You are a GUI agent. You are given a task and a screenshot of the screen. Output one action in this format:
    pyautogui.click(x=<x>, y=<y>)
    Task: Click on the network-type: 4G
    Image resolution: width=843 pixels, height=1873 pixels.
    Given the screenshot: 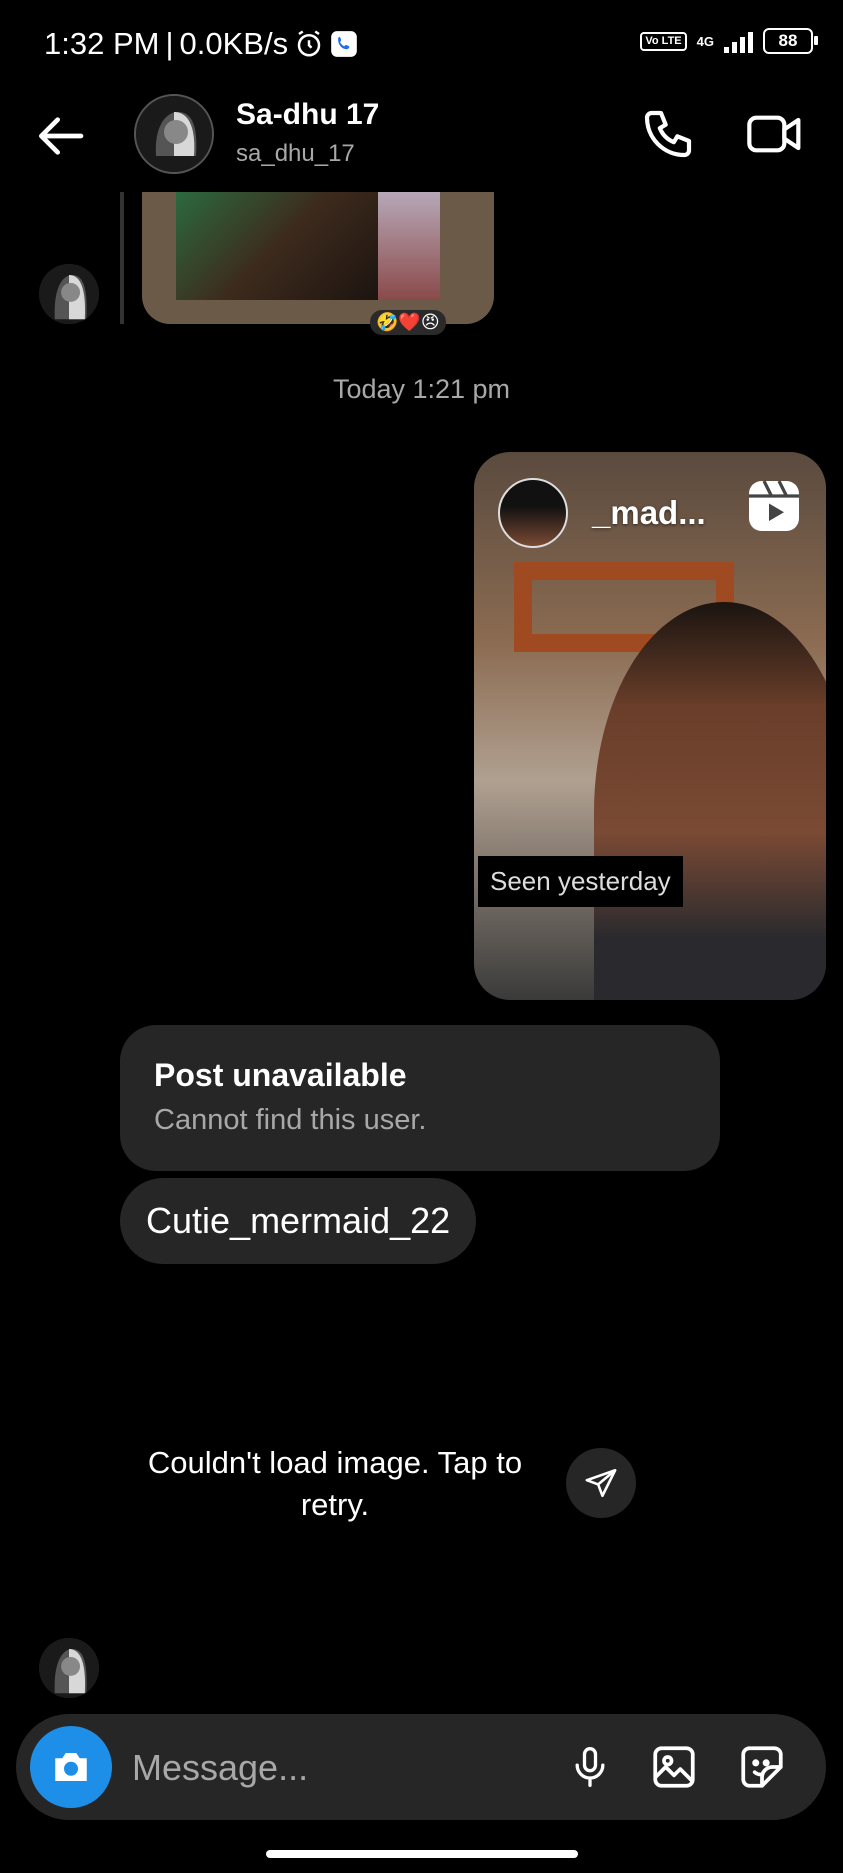 What is the action you would take?
    pyautogui.click(x=705, y=41)
    